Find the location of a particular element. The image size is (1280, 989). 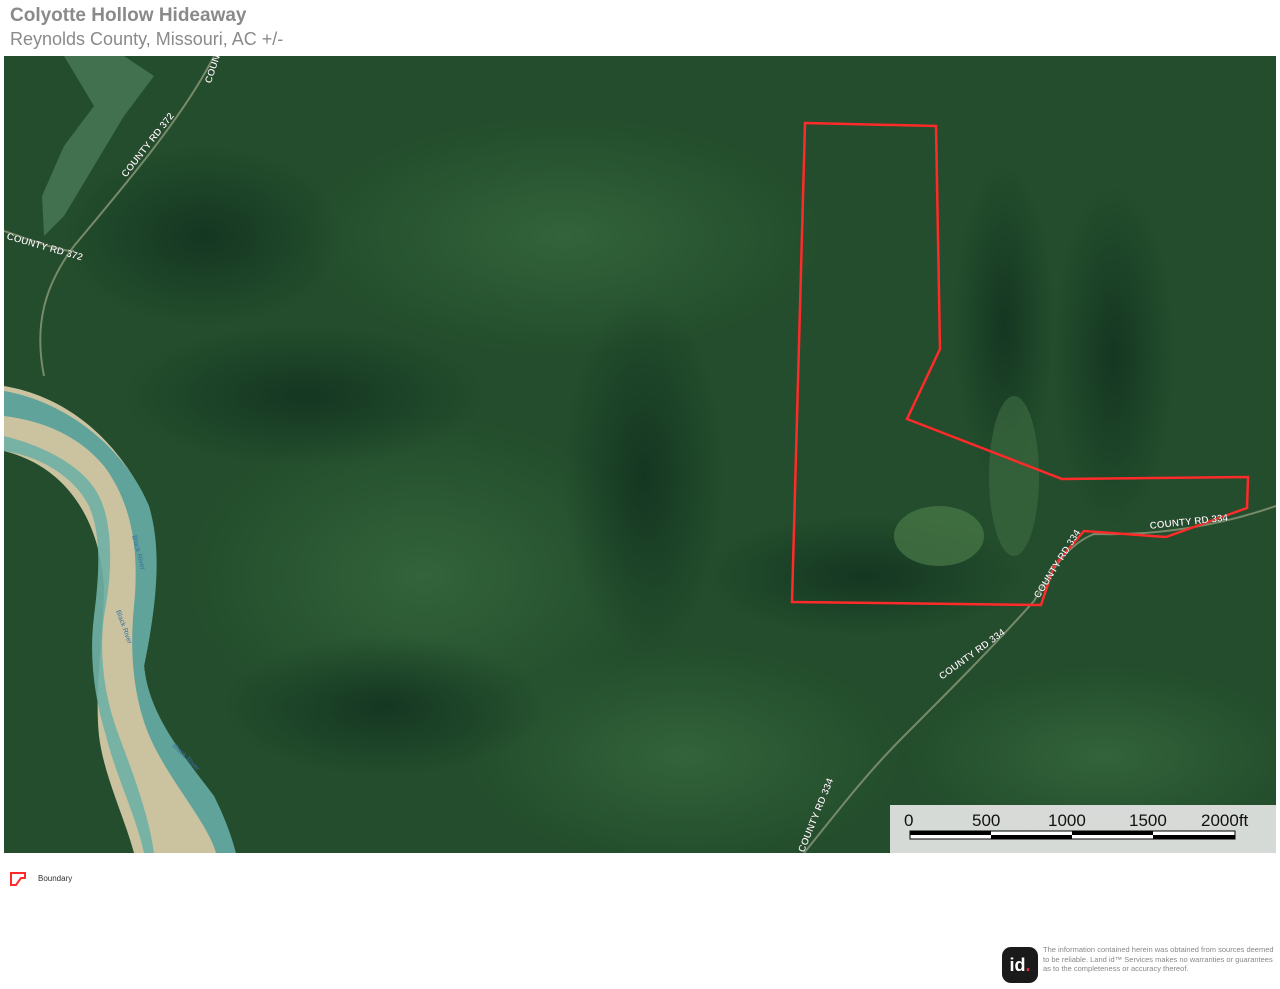

landid-logo: id. is located at coordinates (1020, 965).